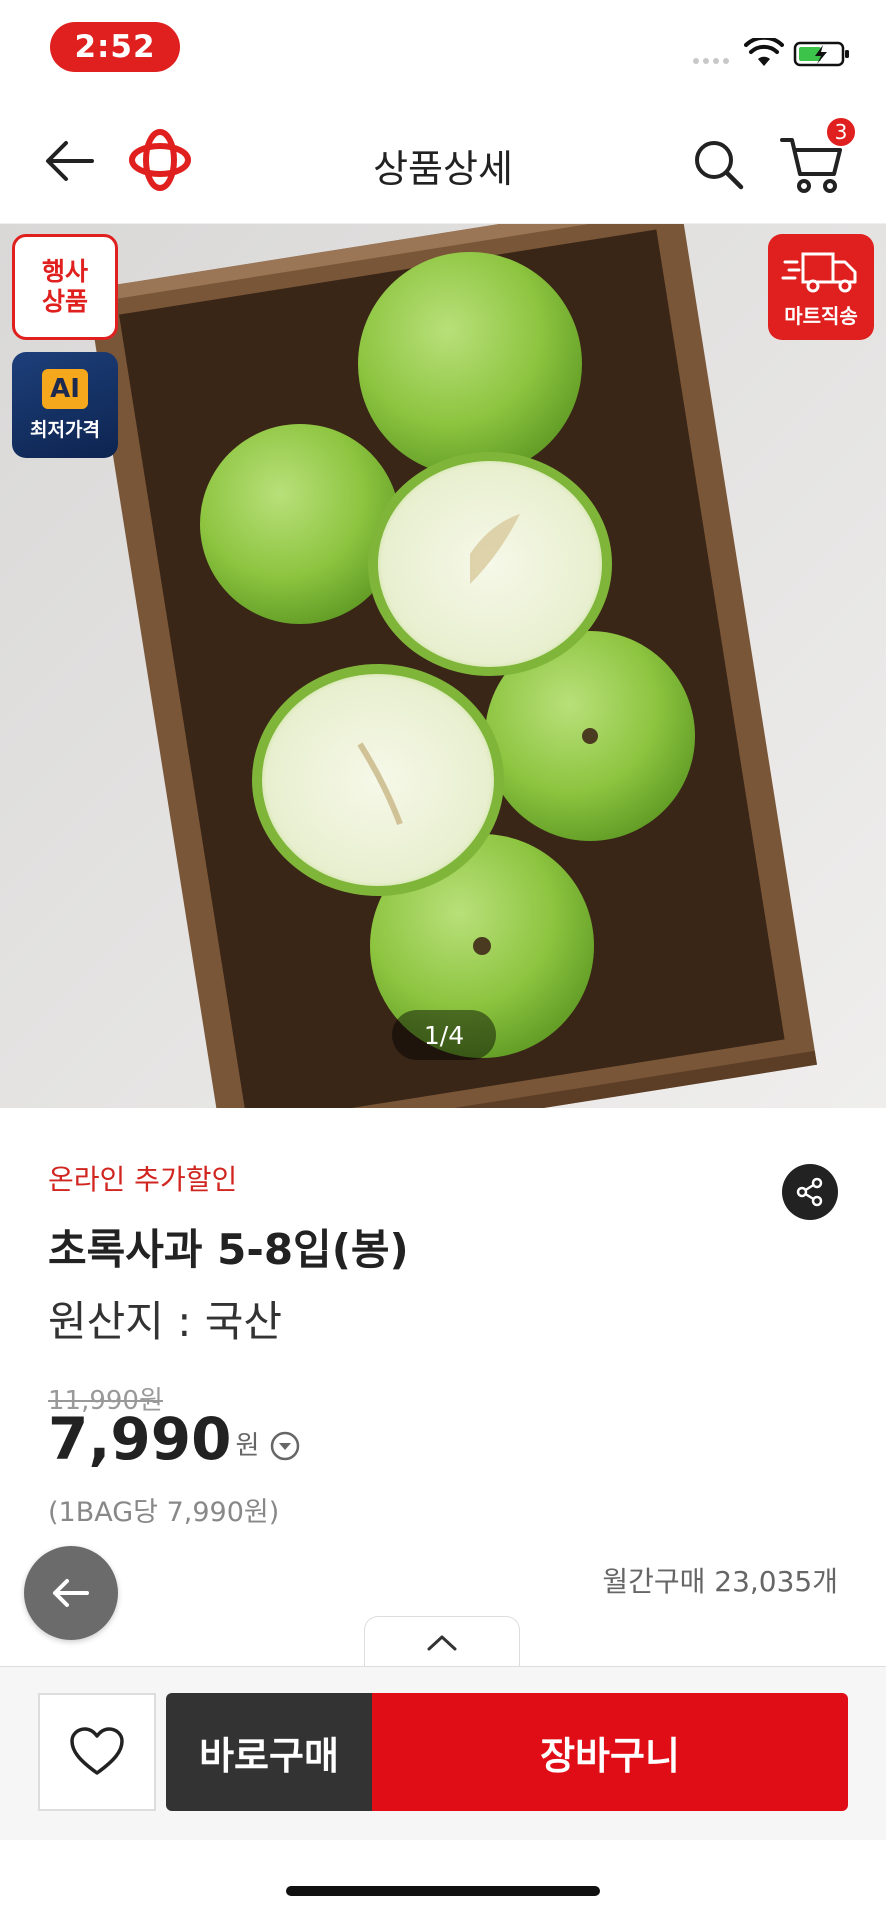 This screenshot has width=886, height=1920. What do you see at coordinates (115, 47) in the screenshot?
I see `status-time: 2:52` at bounding box center [115, 47].